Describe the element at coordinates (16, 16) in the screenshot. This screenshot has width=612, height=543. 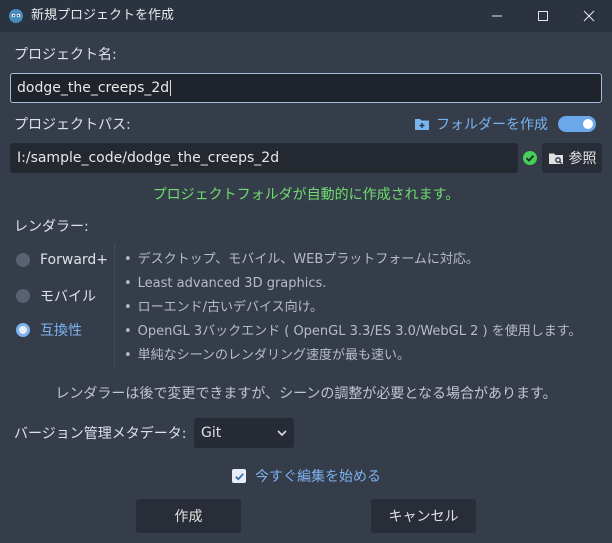
I see `godot-icon` at that location.